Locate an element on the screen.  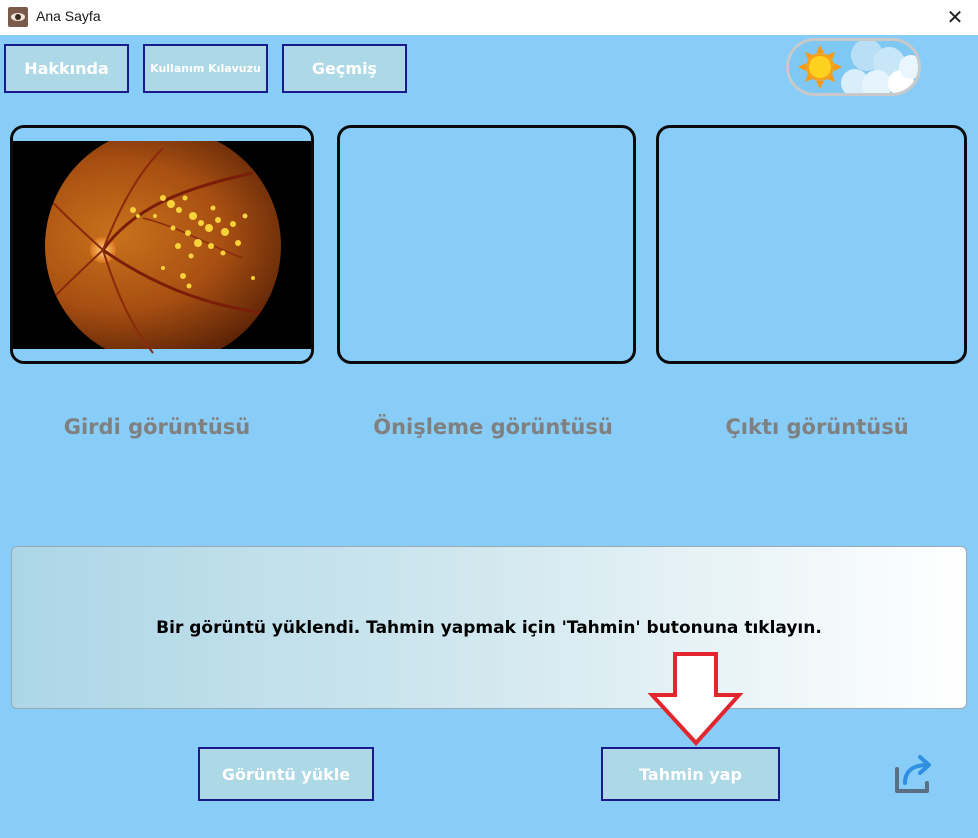
share-arrow-icon is located at coordinates (914, 774).